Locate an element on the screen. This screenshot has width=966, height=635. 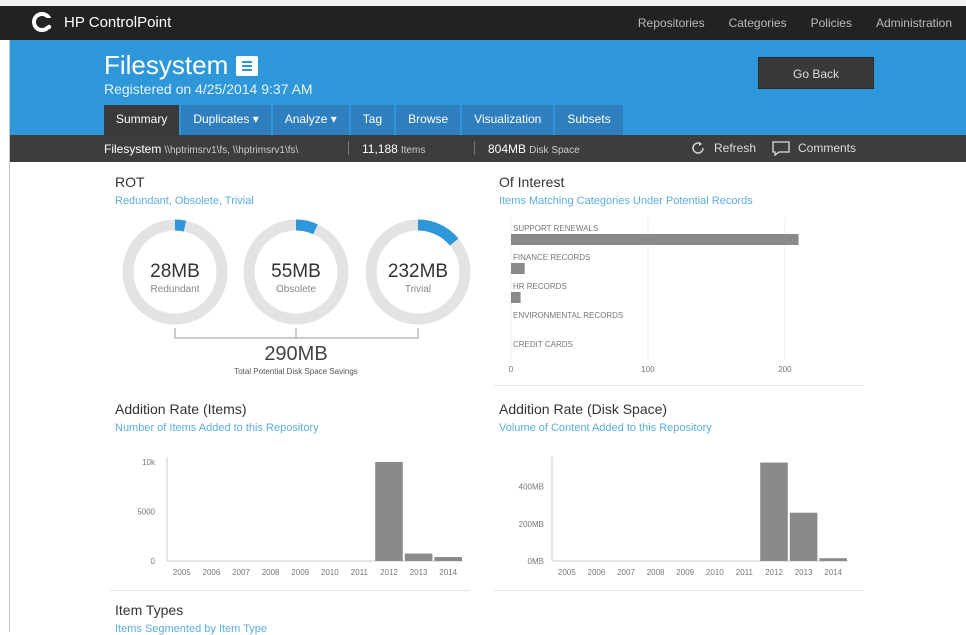
refresh-button: Refresh is located at coordinates (723, 148).